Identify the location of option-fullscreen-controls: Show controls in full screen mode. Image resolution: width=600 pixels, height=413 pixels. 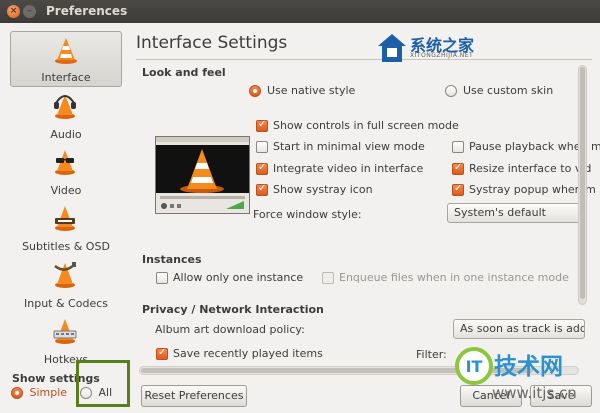
(357, 125).